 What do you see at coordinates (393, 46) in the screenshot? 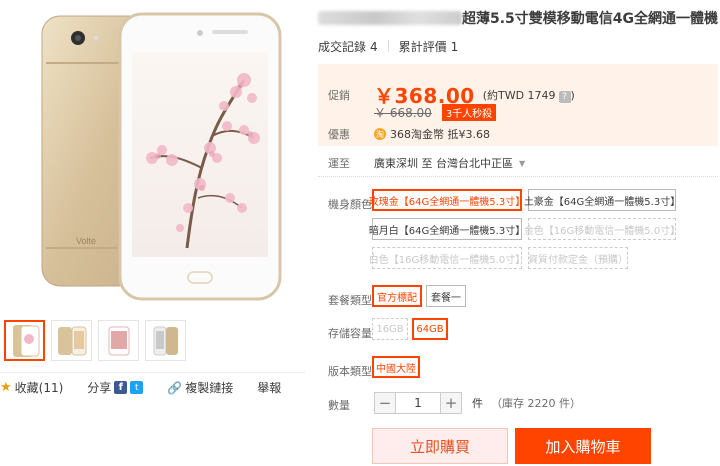
I see `product-stats: 成交記錄 4 累計評價 1` at bounding box center [393, 46].